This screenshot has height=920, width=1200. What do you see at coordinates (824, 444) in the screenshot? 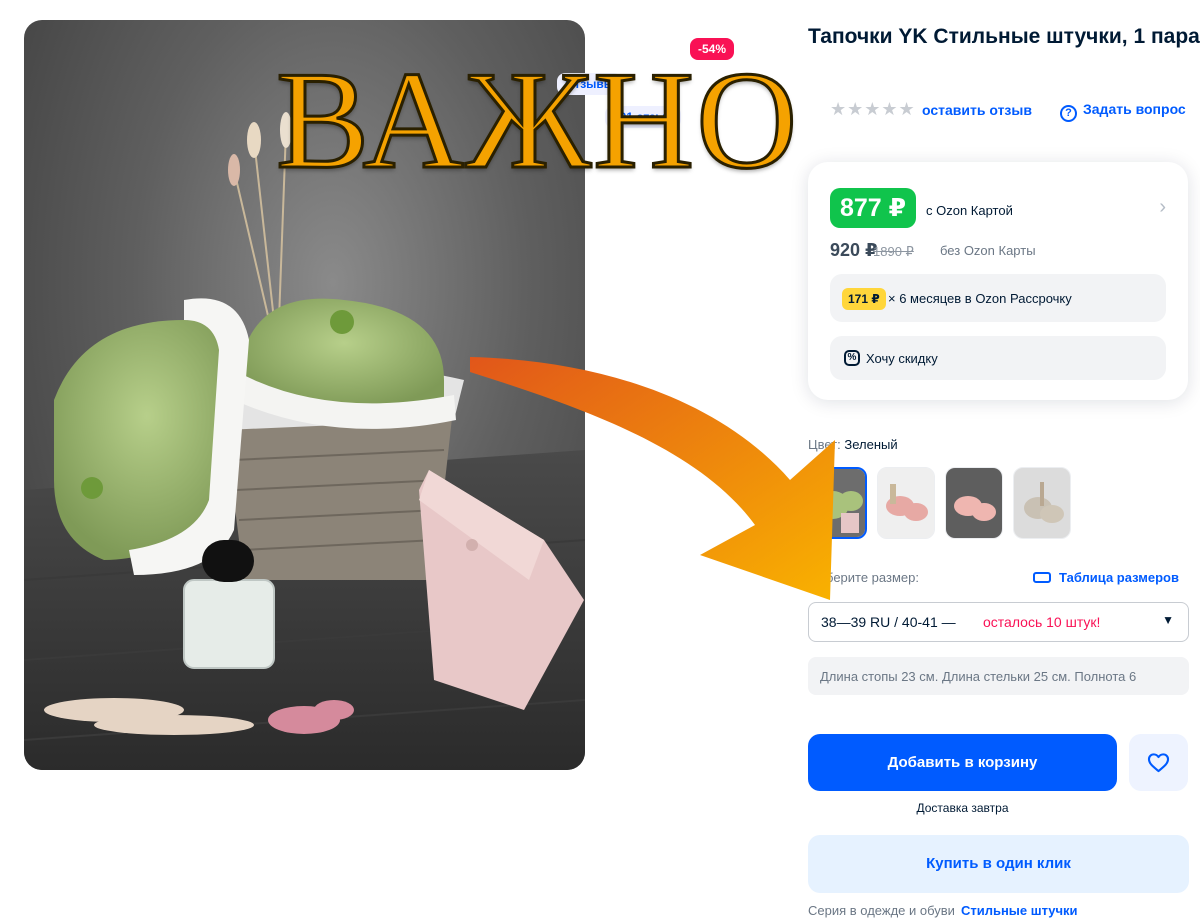
I see `color-label-text: Цвет:` at bounding box center [824, 444].